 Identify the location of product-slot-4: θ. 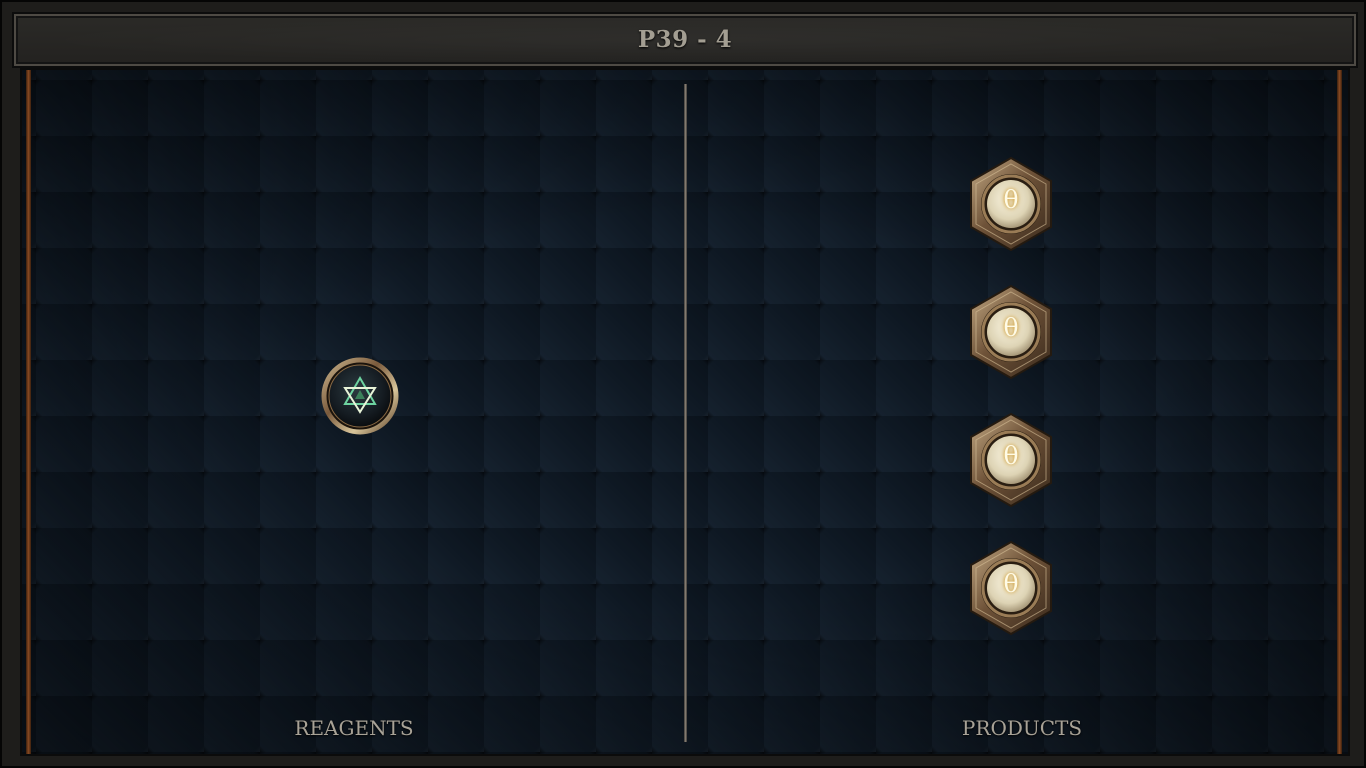
(1011, 588).